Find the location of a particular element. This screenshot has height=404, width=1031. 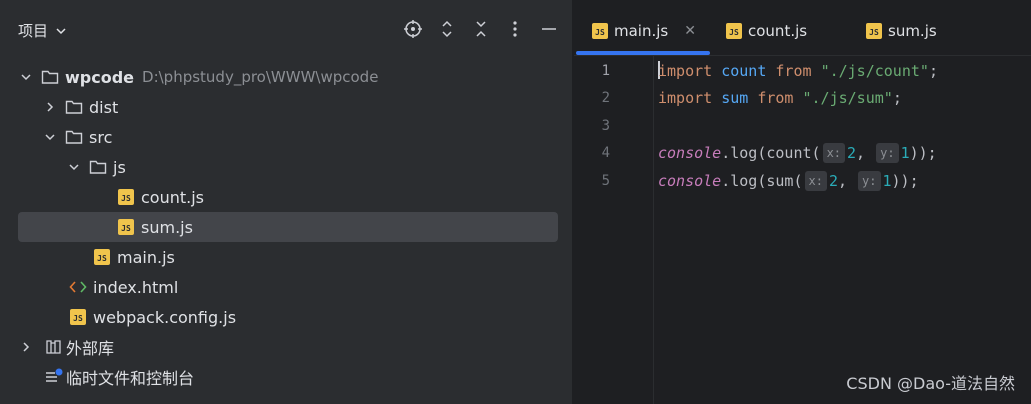

tree-item-sum-js: JS sum.js is located at coordinates (288, 227).